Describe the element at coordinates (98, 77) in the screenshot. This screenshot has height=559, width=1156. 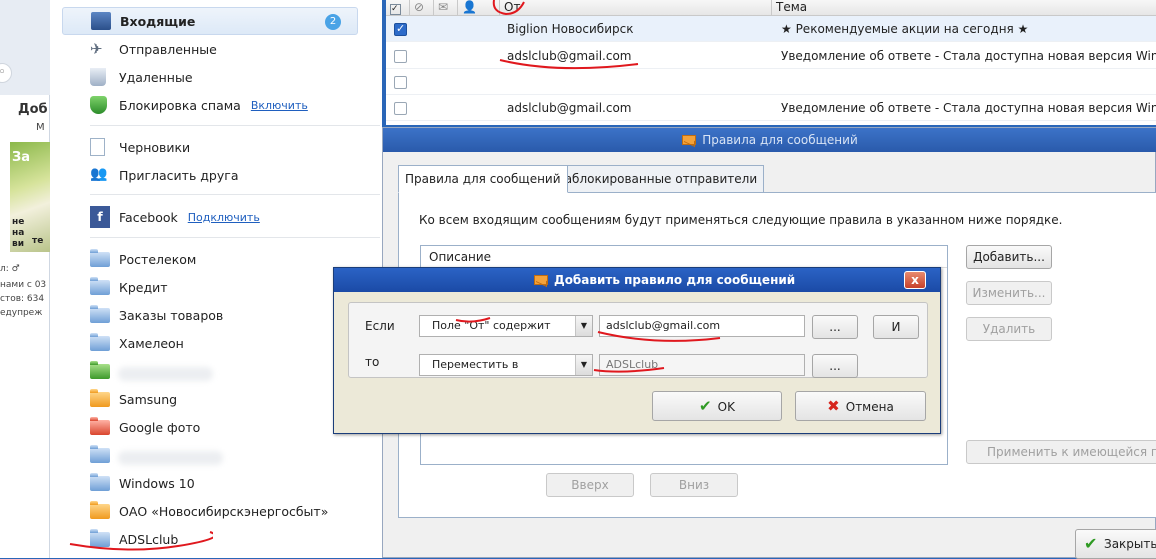
I see `trash-icon` at that location.